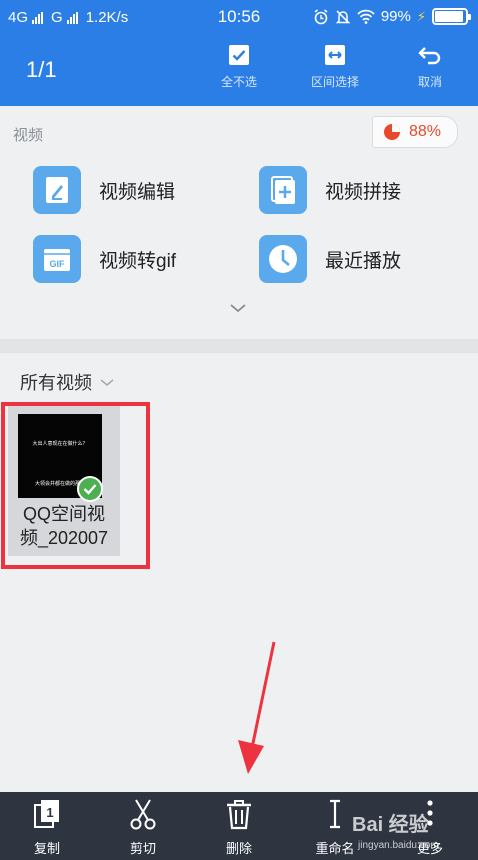  Describe the element at coordinates (335, 55) in the screenshot. I see `range-select-icon` at that location.